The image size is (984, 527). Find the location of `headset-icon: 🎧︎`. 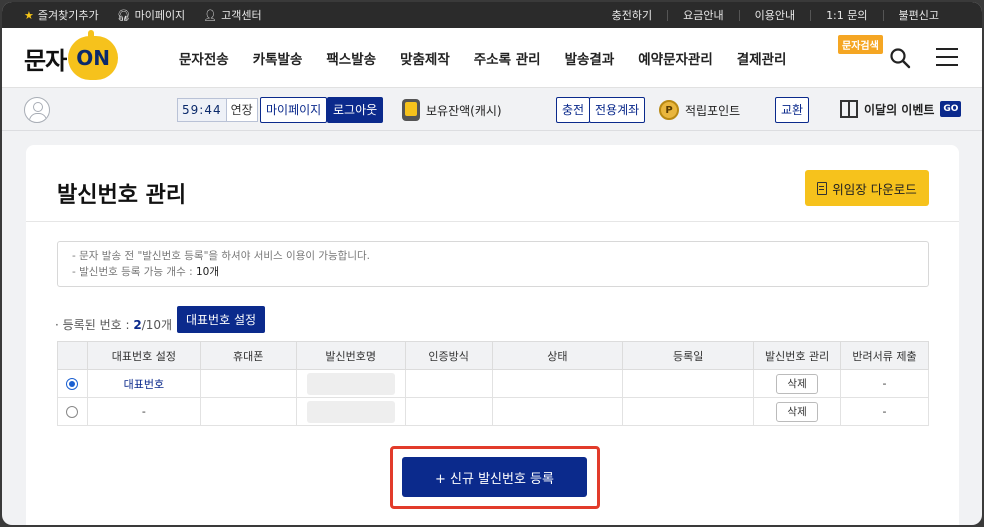

headset-icon: 🎧︎ is located at coordinates (123, 15).